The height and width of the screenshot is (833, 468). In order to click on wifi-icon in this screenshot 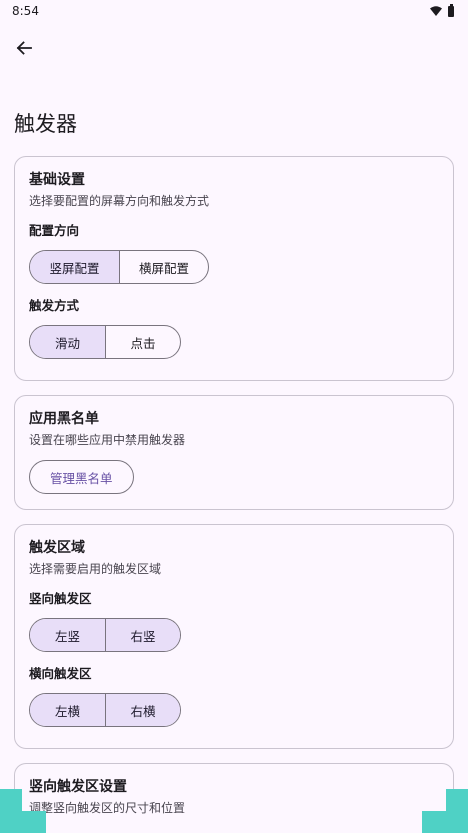, I will do `click(436, 11)`.